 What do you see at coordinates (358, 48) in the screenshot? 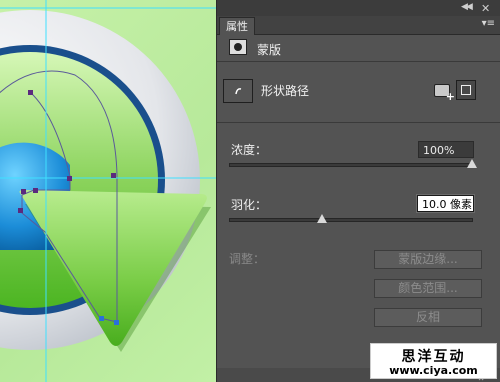
I see `mask-header-row: 蒙版` at bounding box center [358, 48].